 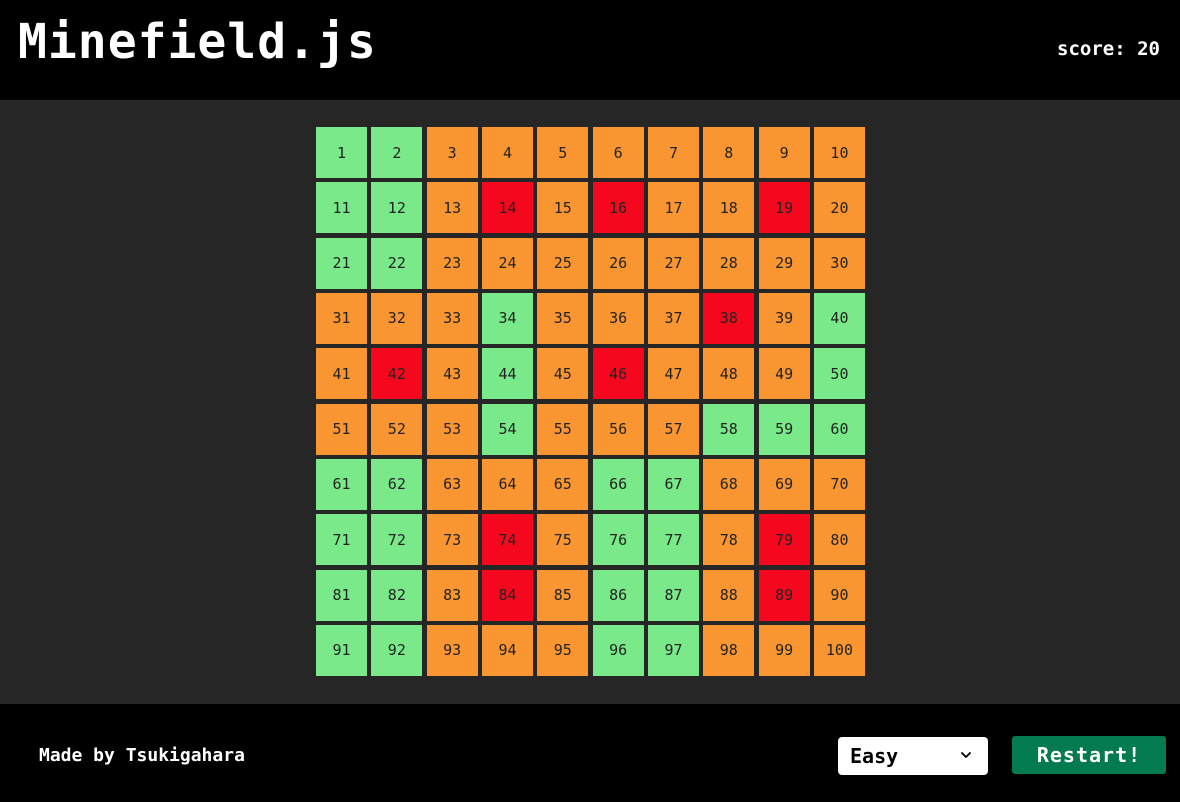 What do you see at coordinates (784, 650) in the screenshot?
I see `minefield-cell-99: 99` at bounding box center [784, 650].